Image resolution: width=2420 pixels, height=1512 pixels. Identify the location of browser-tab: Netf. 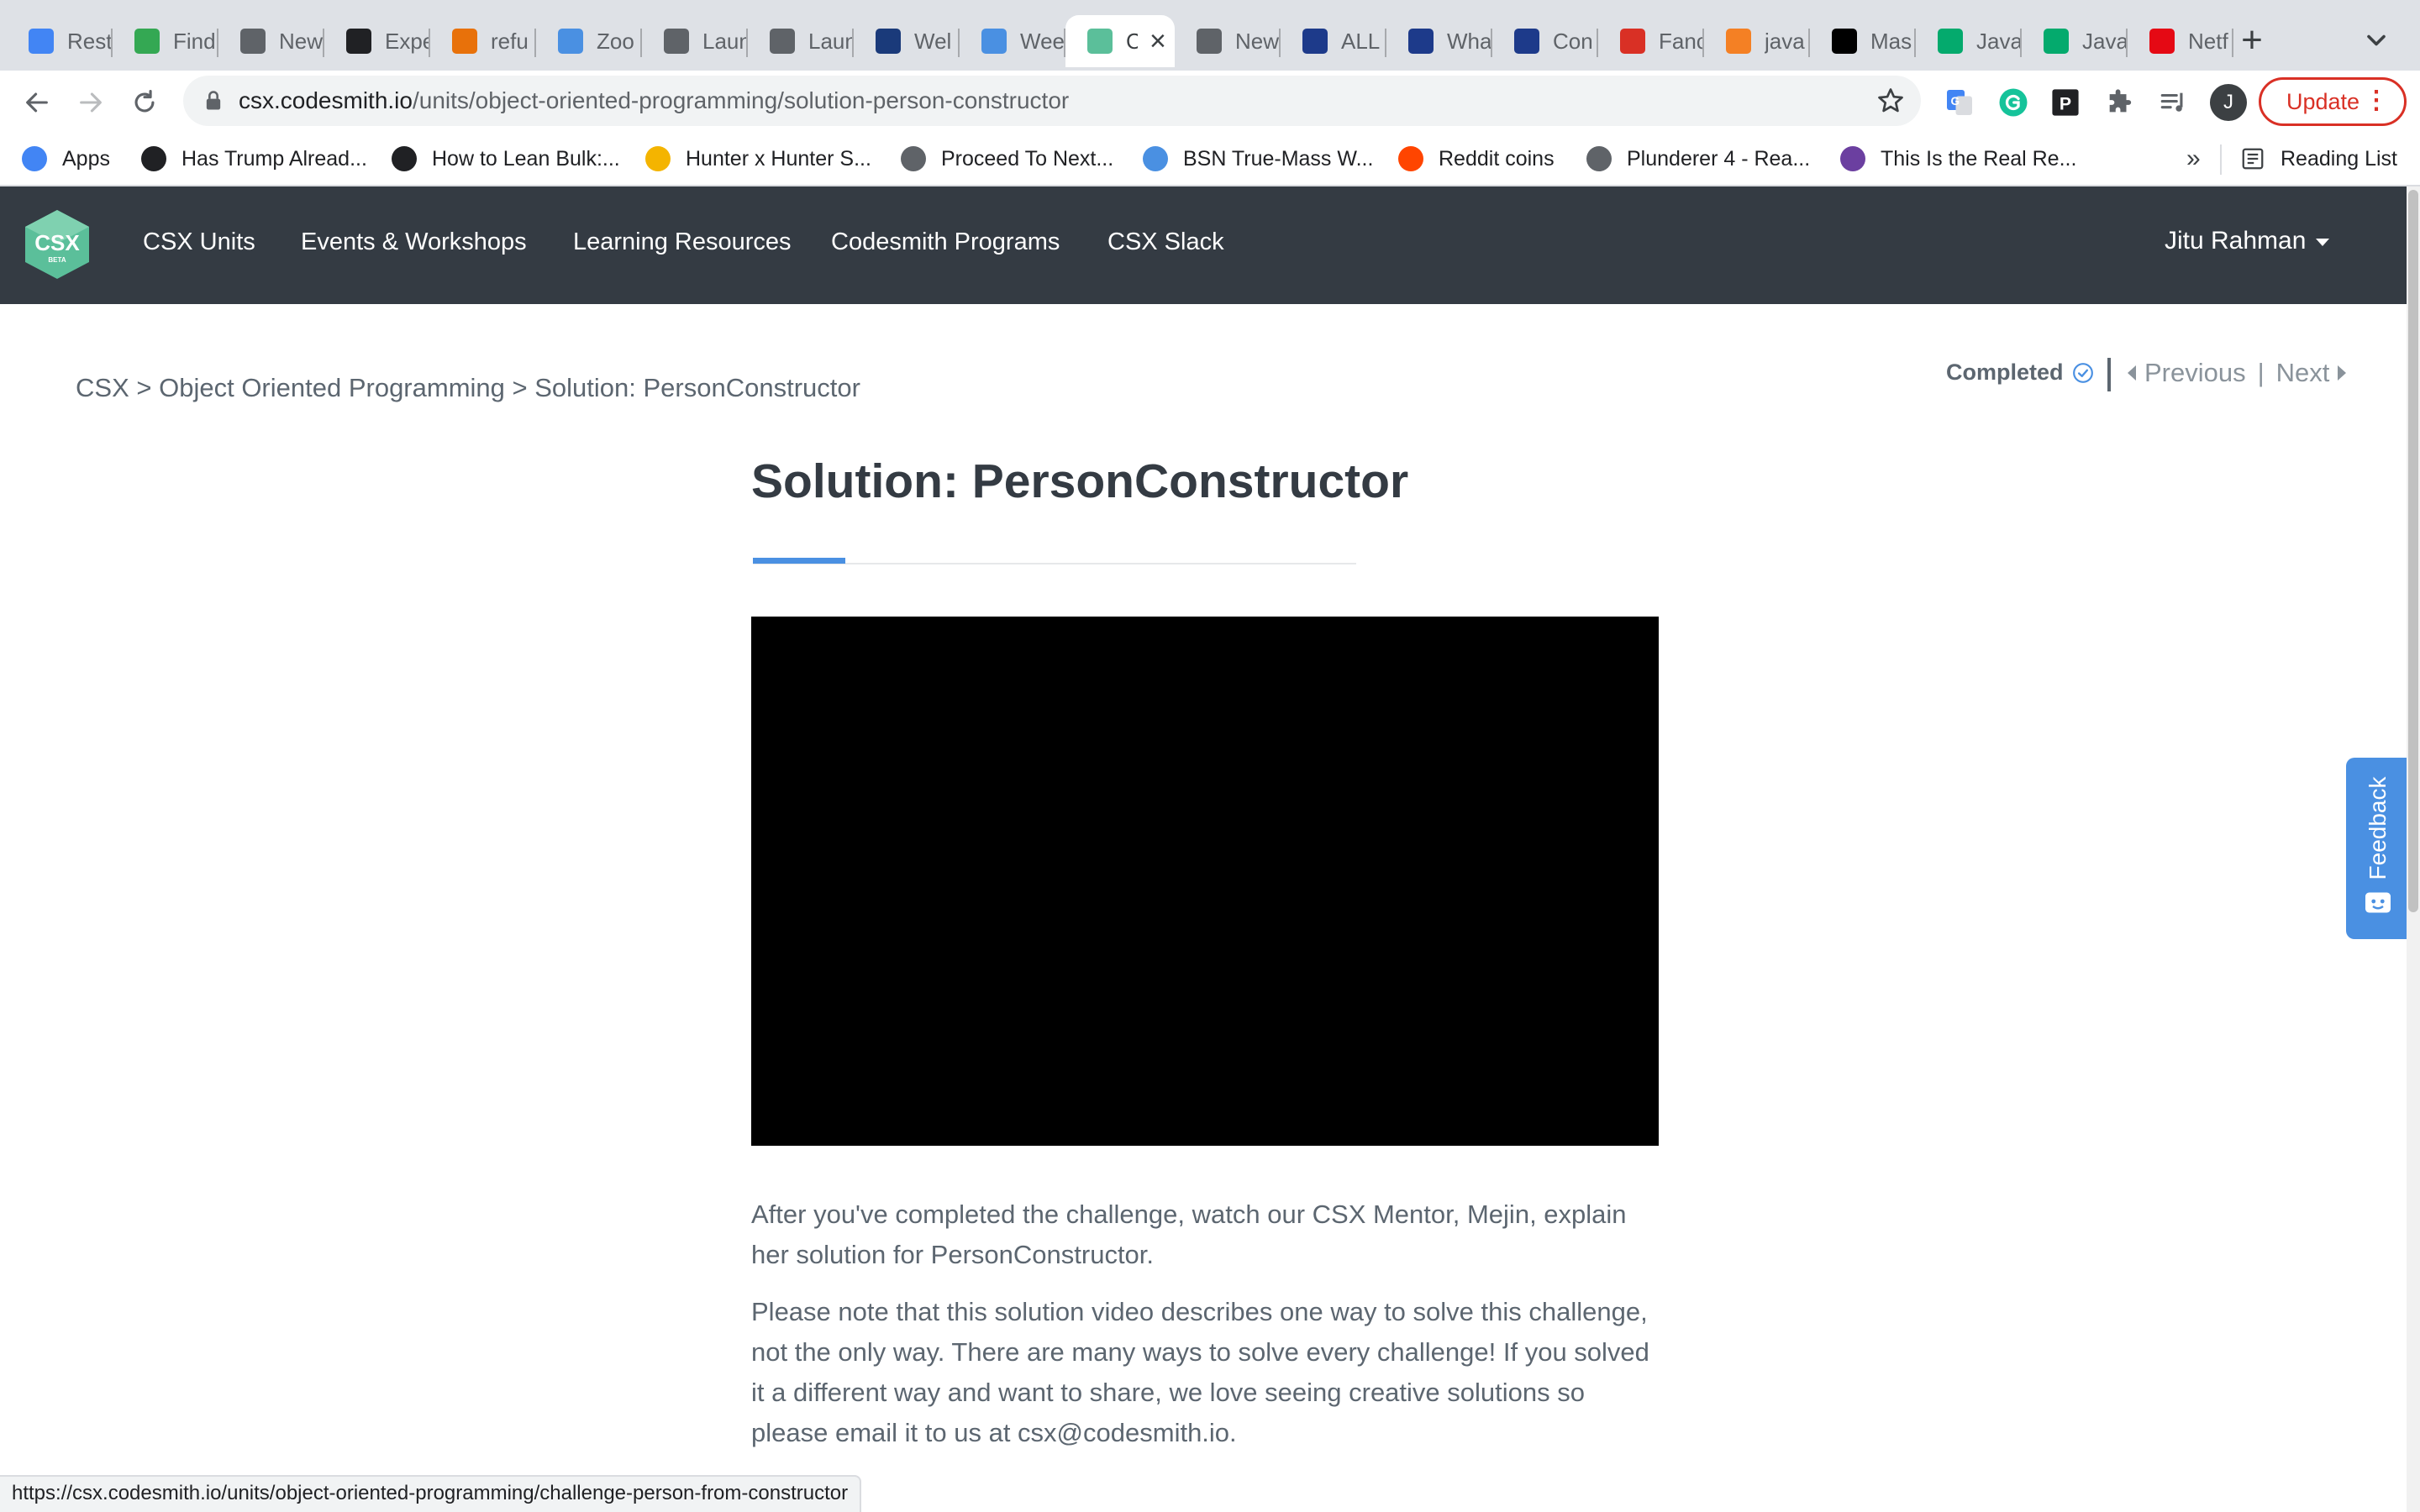
(2180, 41).